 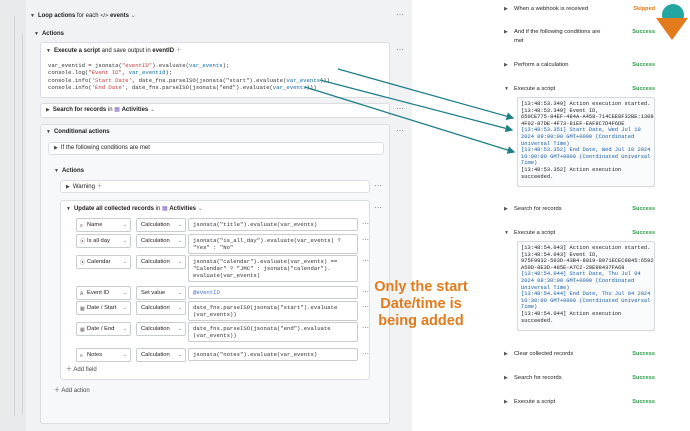 I want to click on arrow-end-date, so click(x=410, y=120).